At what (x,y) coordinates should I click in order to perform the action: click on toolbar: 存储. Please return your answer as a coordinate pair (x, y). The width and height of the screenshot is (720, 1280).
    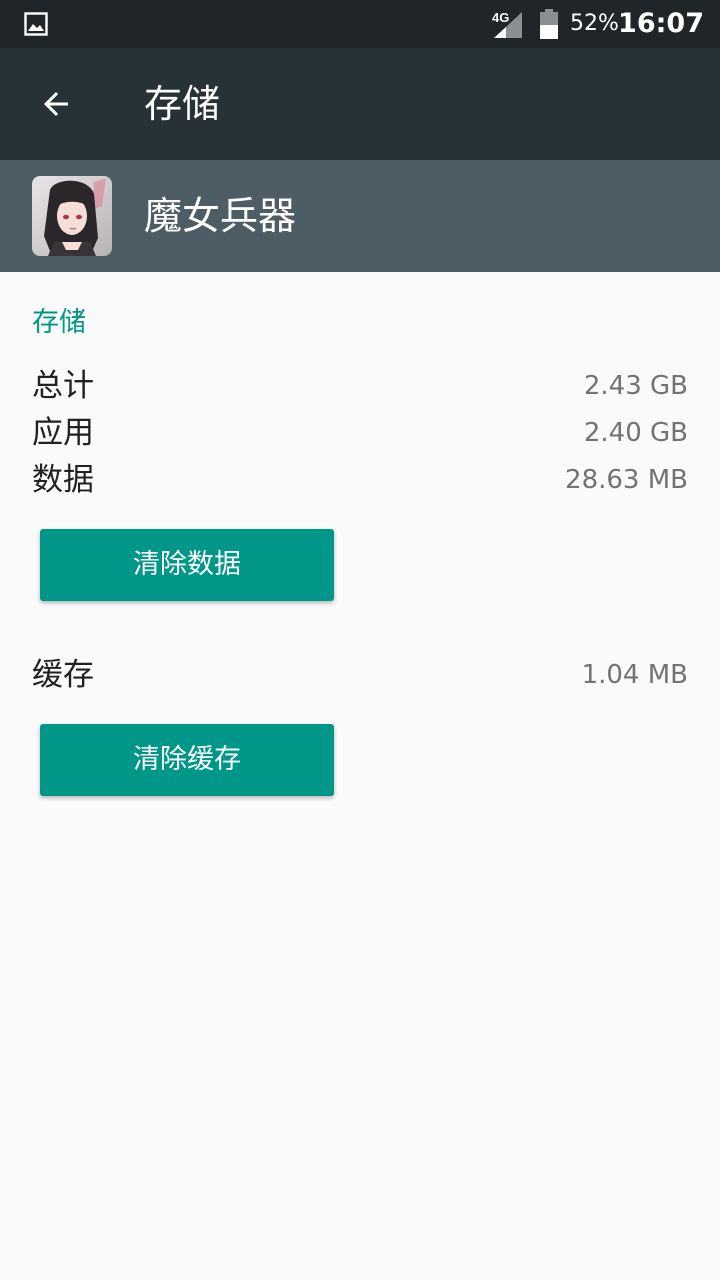
    Looking at the image, I should click on (360, 104).